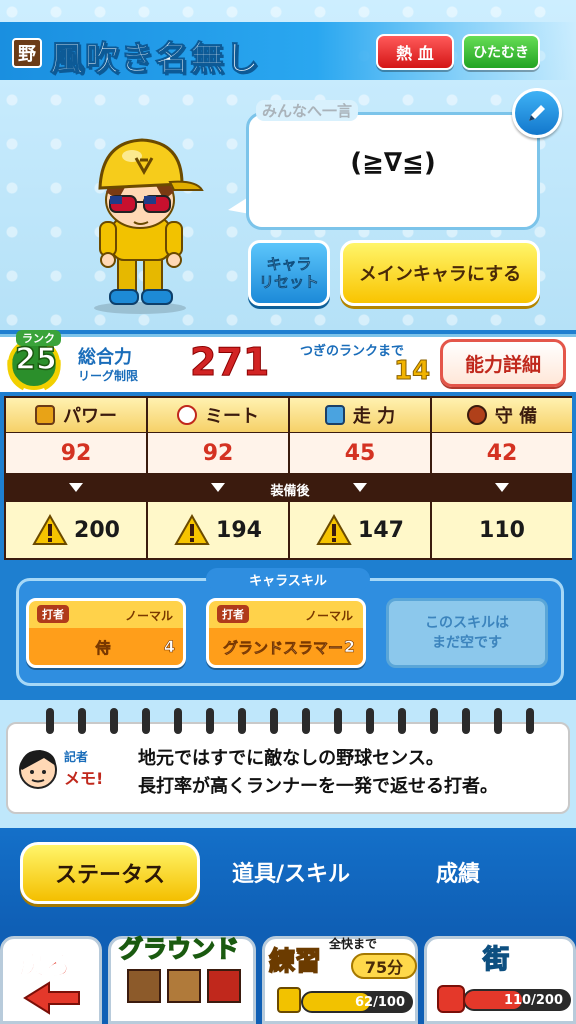  Describe the element at coordinates (179, 949) in the screenshot. I see `ground-label: グラウンド` at that location.